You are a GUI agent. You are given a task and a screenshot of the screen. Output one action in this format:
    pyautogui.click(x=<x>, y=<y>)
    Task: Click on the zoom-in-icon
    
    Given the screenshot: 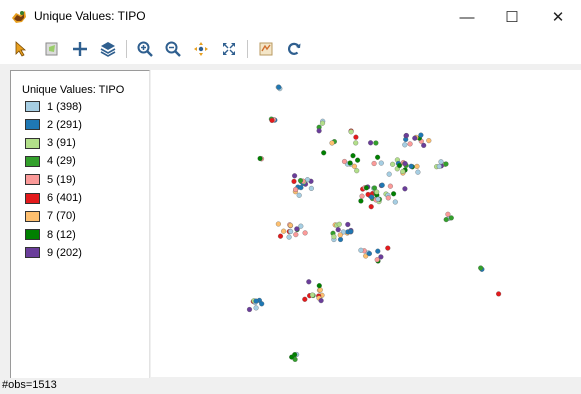 What is the action you would take?
    pyautogui.click(x=145, y=49)
    